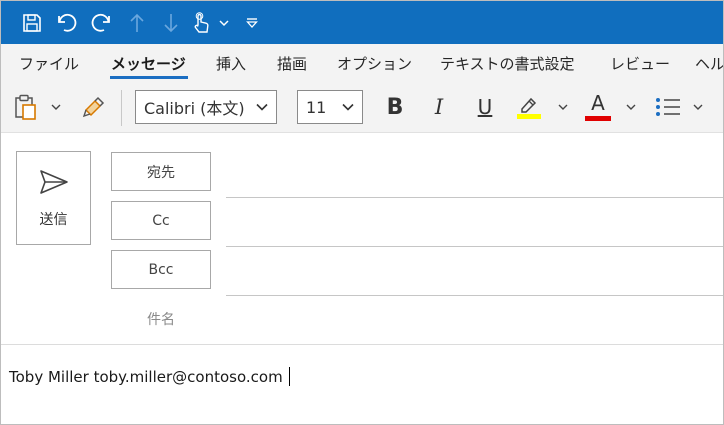 The height and width of the screenshot is (425, 724). What do you see at coordinates (252, 23) in the screenshot?
I see `customize-qat-icon` at bounding box center [252, 23].